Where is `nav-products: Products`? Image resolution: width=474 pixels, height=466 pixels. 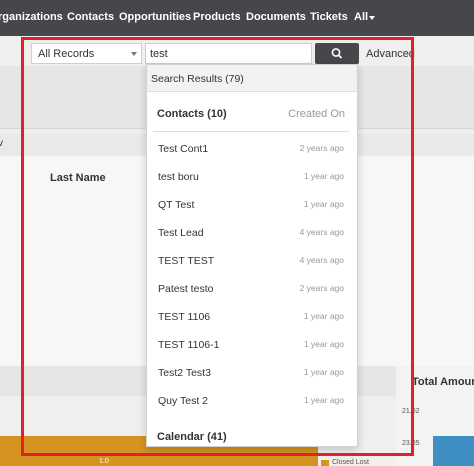
nav-products: Products is located at coordinates (217, 17).